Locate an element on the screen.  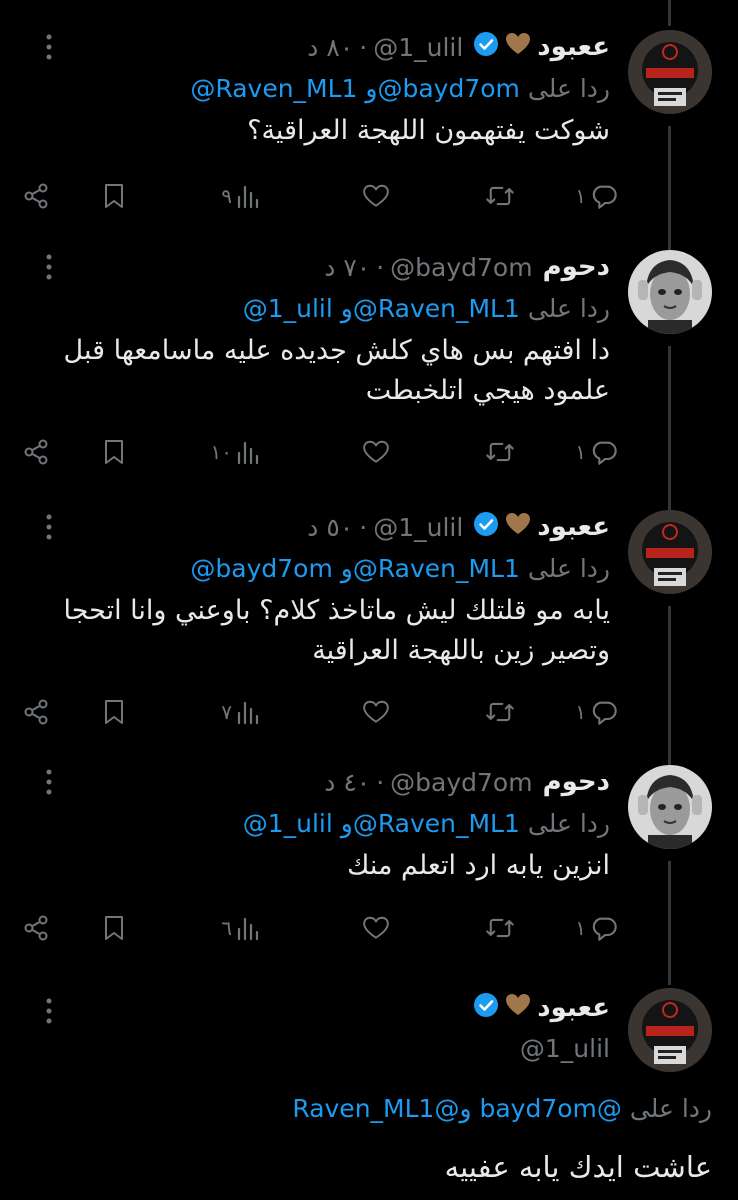
tweet-text: انزين يابه ارد اتعلم منك is located at coordinates (478, 865).